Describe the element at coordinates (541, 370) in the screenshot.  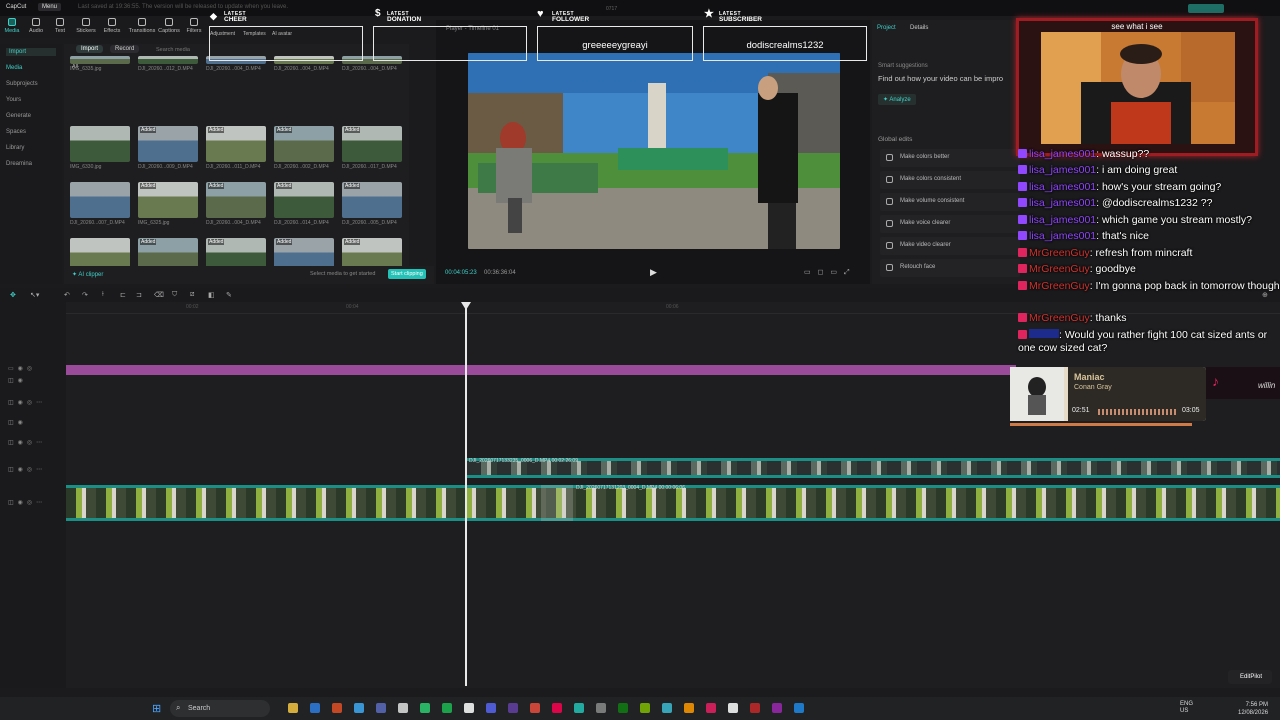
I see `text-track-clip` at that location.